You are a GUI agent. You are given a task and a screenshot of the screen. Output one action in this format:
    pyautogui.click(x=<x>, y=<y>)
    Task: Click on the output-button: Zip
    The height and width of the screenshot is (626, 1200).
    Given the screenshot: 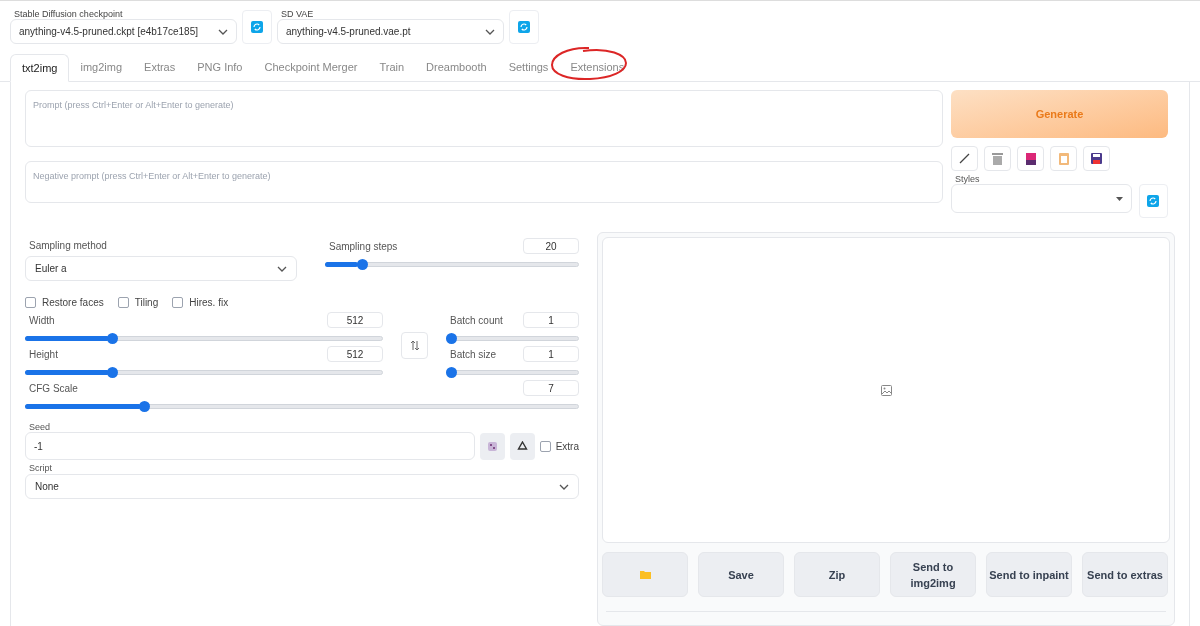 What is the action you would take?
    pyautogui.click(x=837, y=574)
    